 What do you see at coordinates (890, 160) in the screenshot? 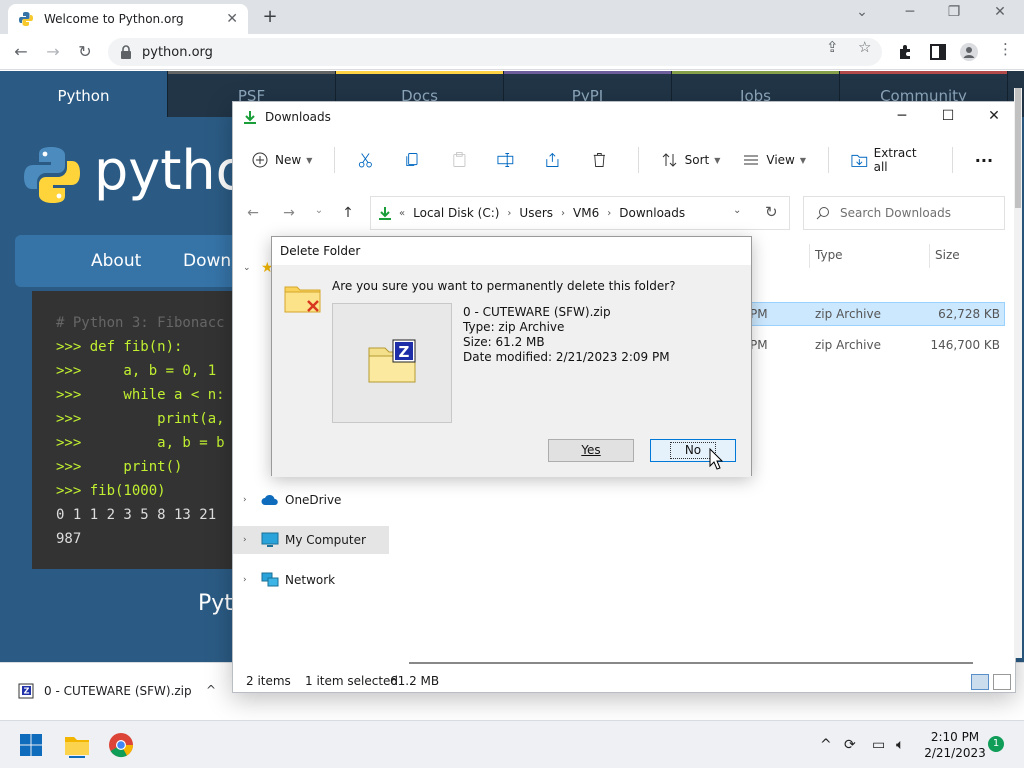
I see `extract-all-button: Extract all` at bounding box center [890, 160].